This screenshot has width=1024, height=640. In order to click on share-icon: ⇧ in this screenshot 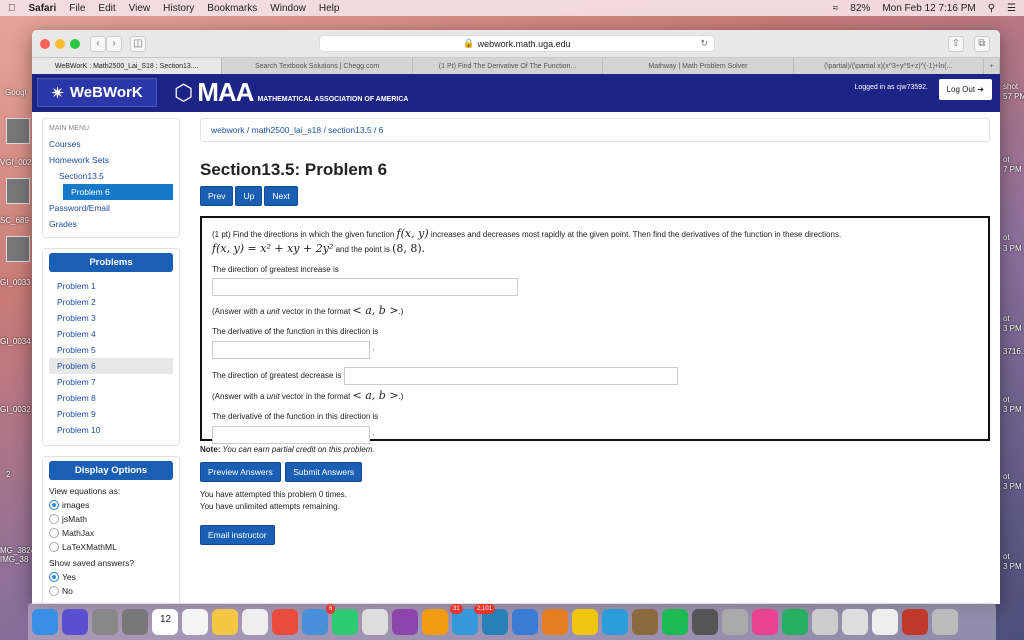, I will do `click(956, 43)`.